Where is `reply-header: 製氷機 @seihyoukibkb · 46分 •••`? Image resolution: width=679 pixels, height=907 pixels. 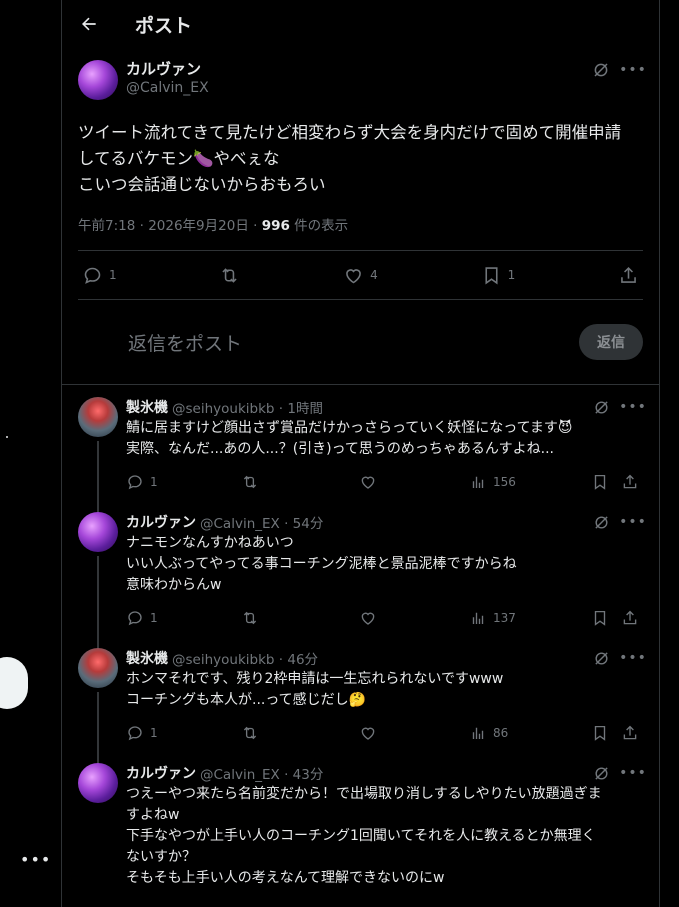 reply-header: 製氷機 @seihyoukibkb · 46分 ••• is located at coordinates (386, 658).